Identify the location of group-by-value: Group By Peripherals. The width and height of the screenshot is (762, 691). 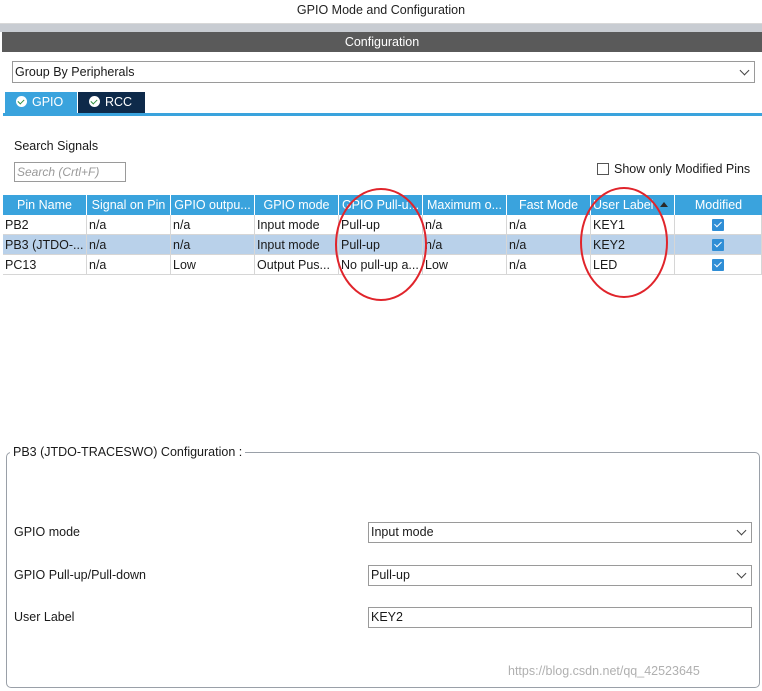
(75, 72).